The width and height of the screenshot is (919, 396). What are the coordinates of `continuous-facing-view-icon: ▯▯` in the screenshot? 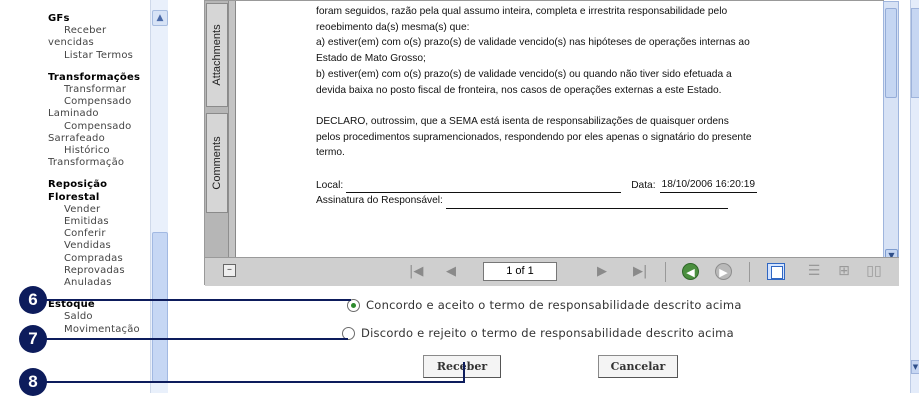 It's located at (874, 271).